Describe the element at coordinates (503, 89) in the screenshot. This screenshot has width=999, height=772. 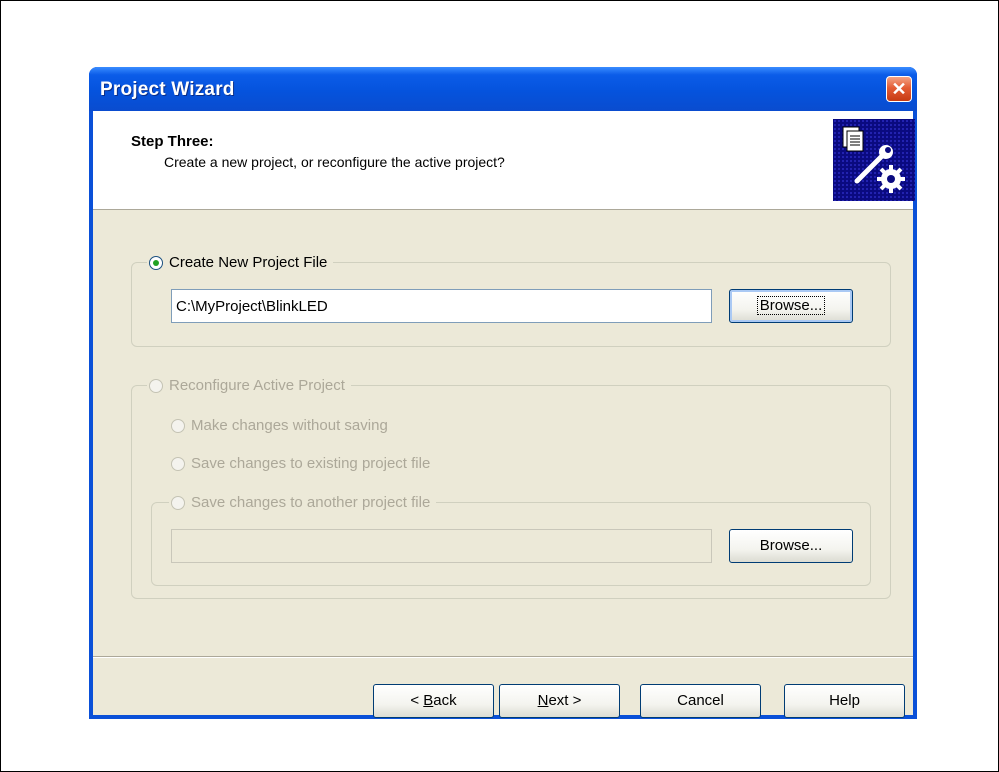
I see `title-bar: Project Wizard ✕` at that location.